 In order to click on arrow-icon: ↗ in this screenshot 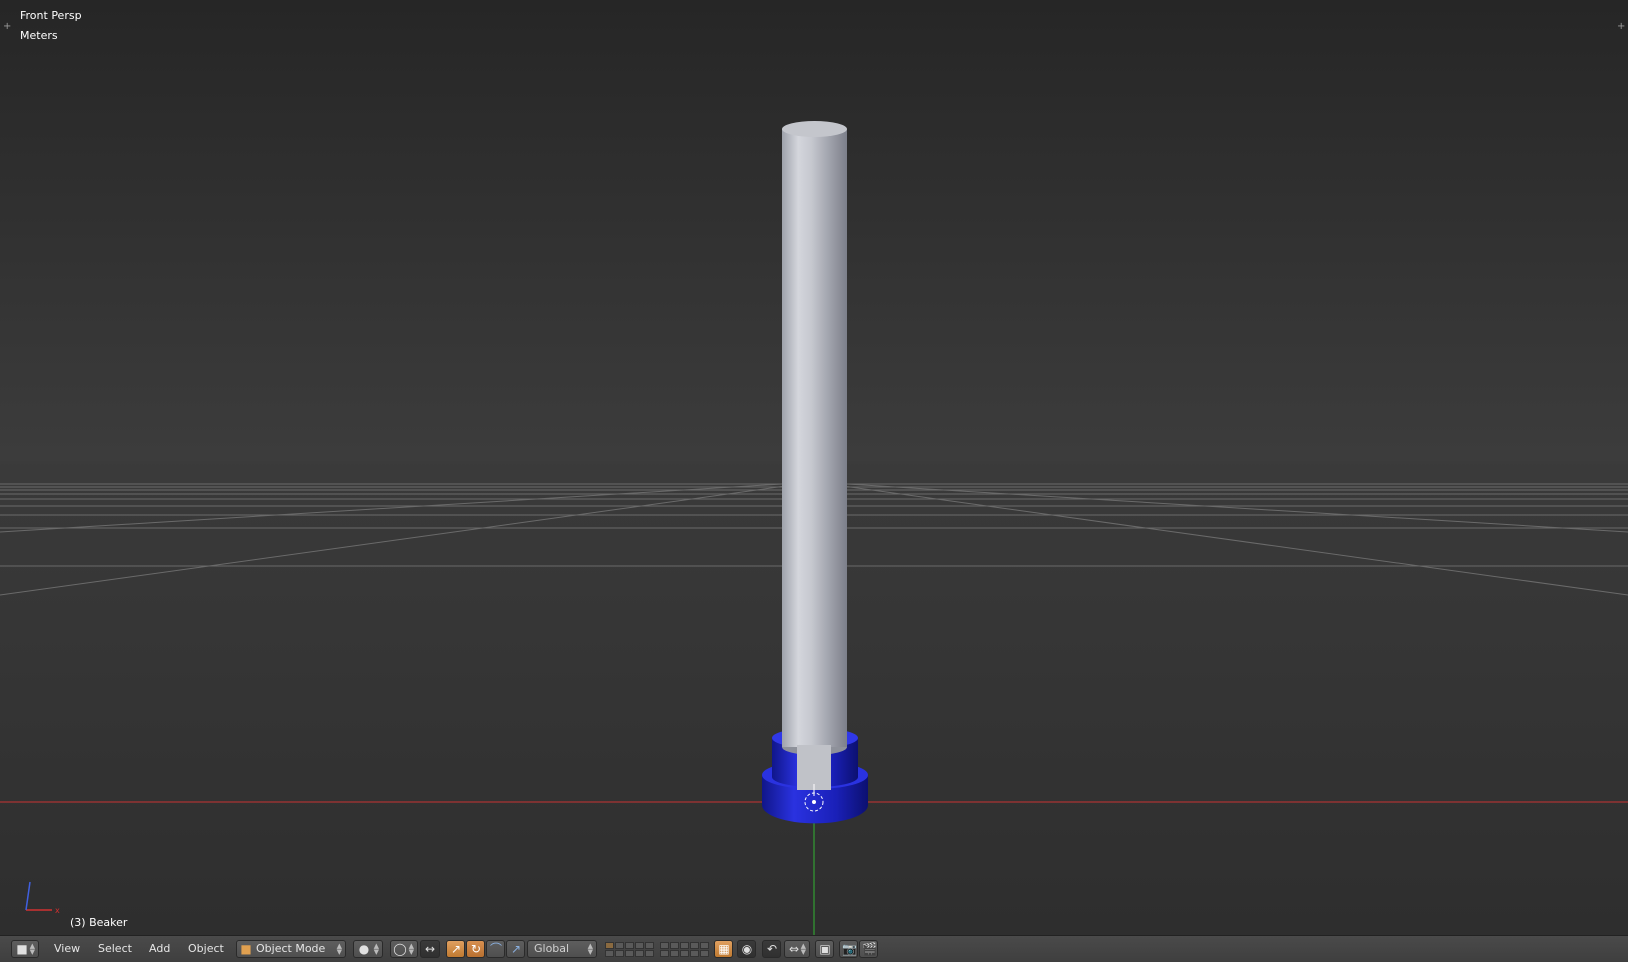, I will do `click(516, 949)`.